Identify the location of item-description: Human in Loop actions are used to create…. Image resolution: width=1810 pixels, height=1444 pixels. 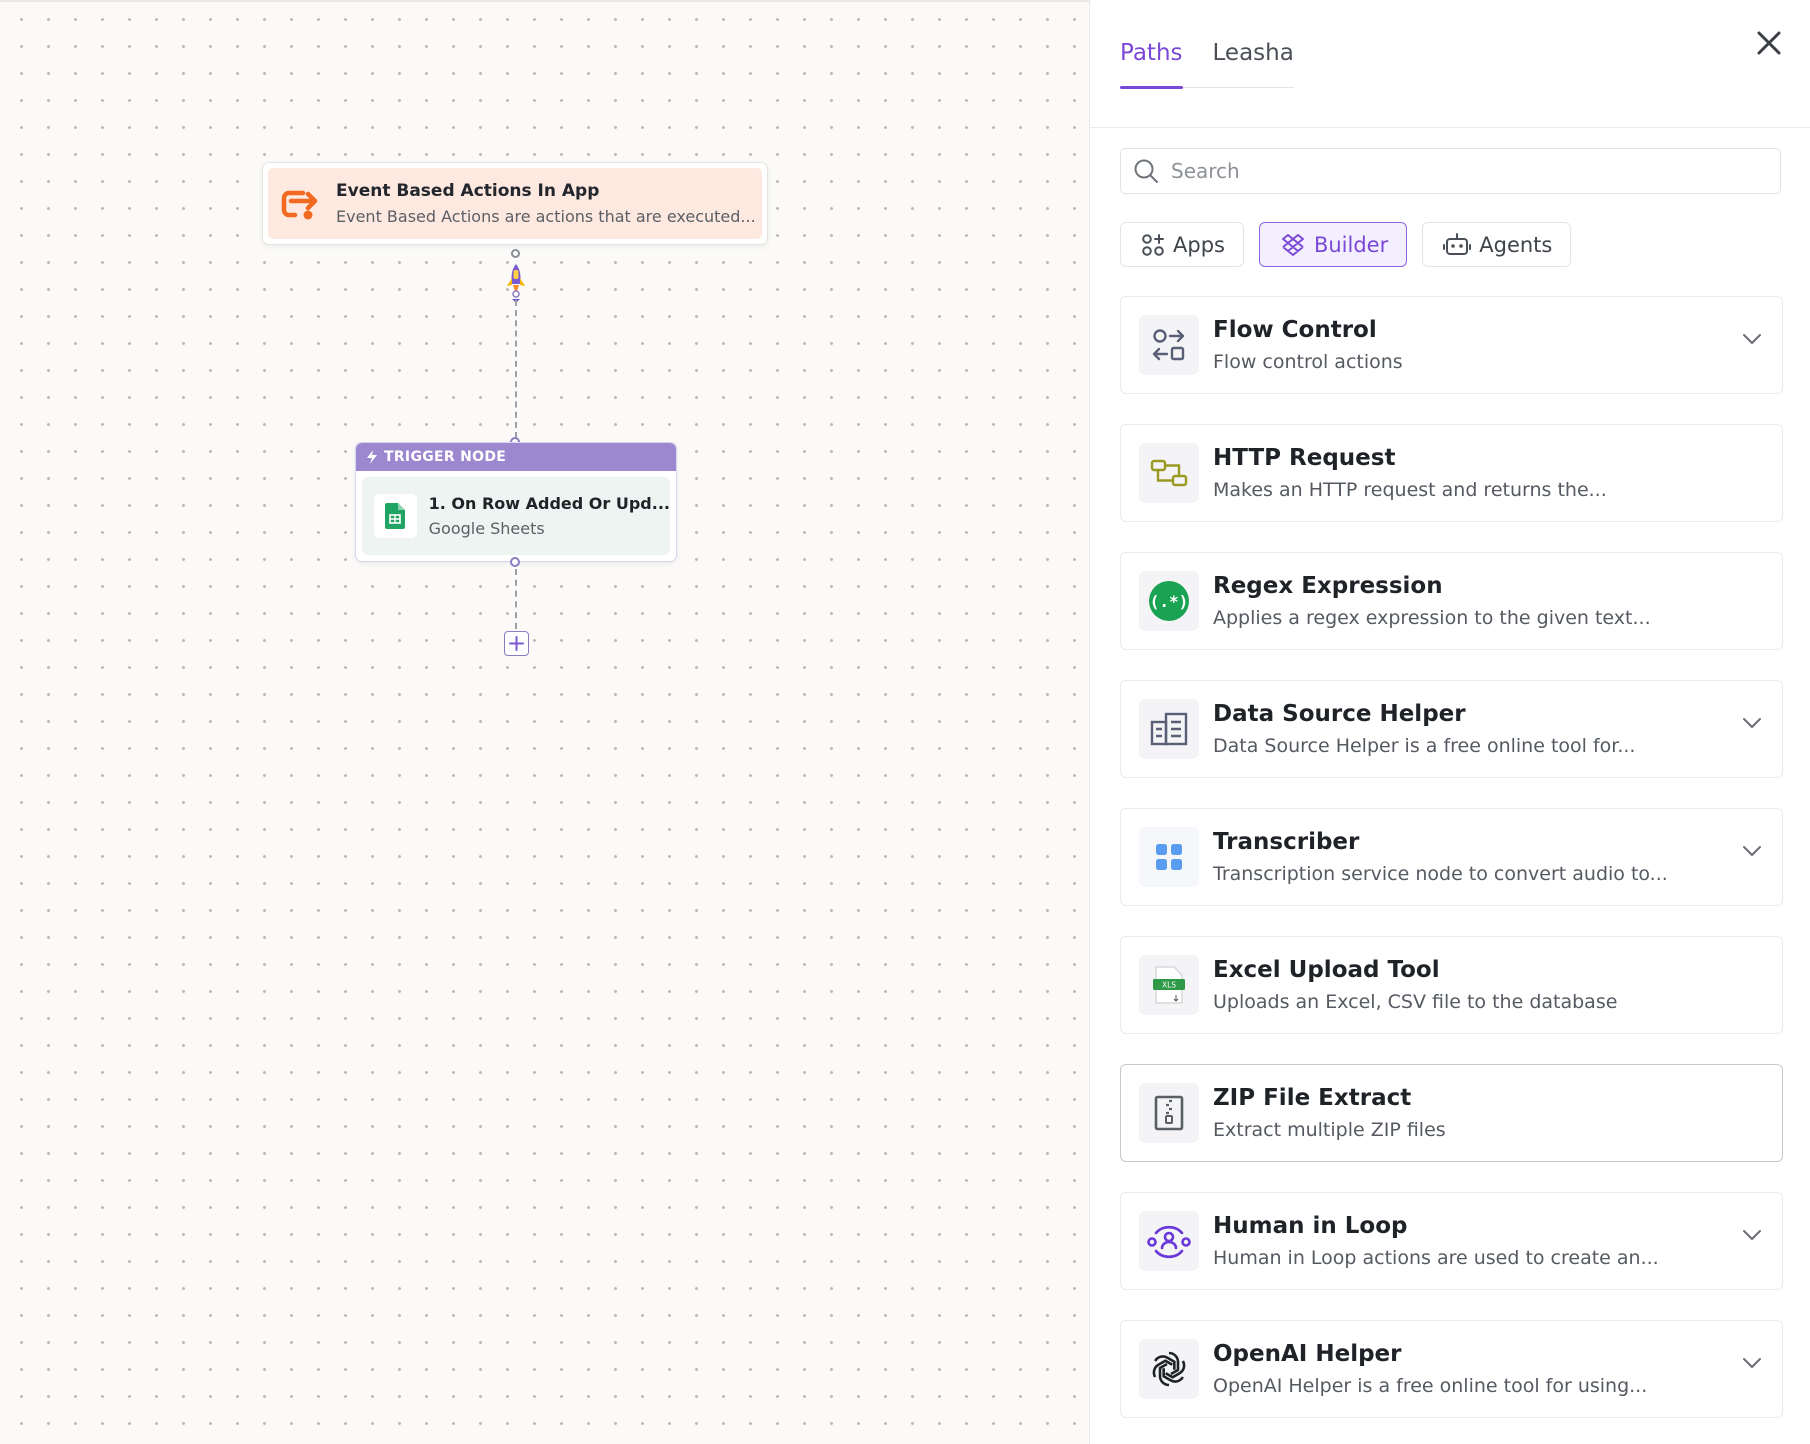
(1436, 1258).